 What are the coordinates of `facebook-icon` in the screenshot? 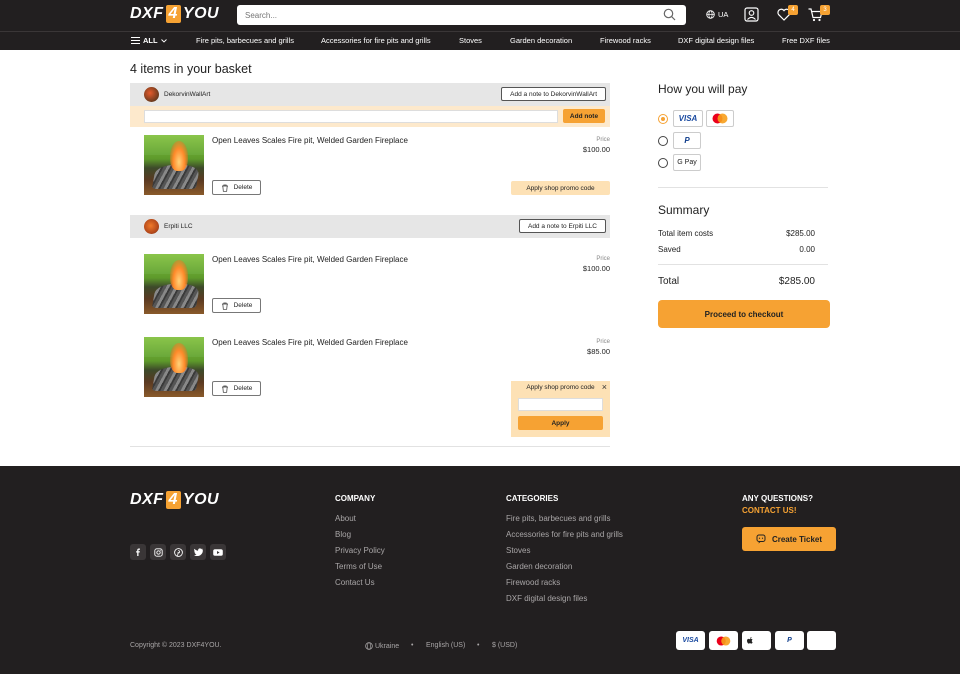 It's located at (138, 552).